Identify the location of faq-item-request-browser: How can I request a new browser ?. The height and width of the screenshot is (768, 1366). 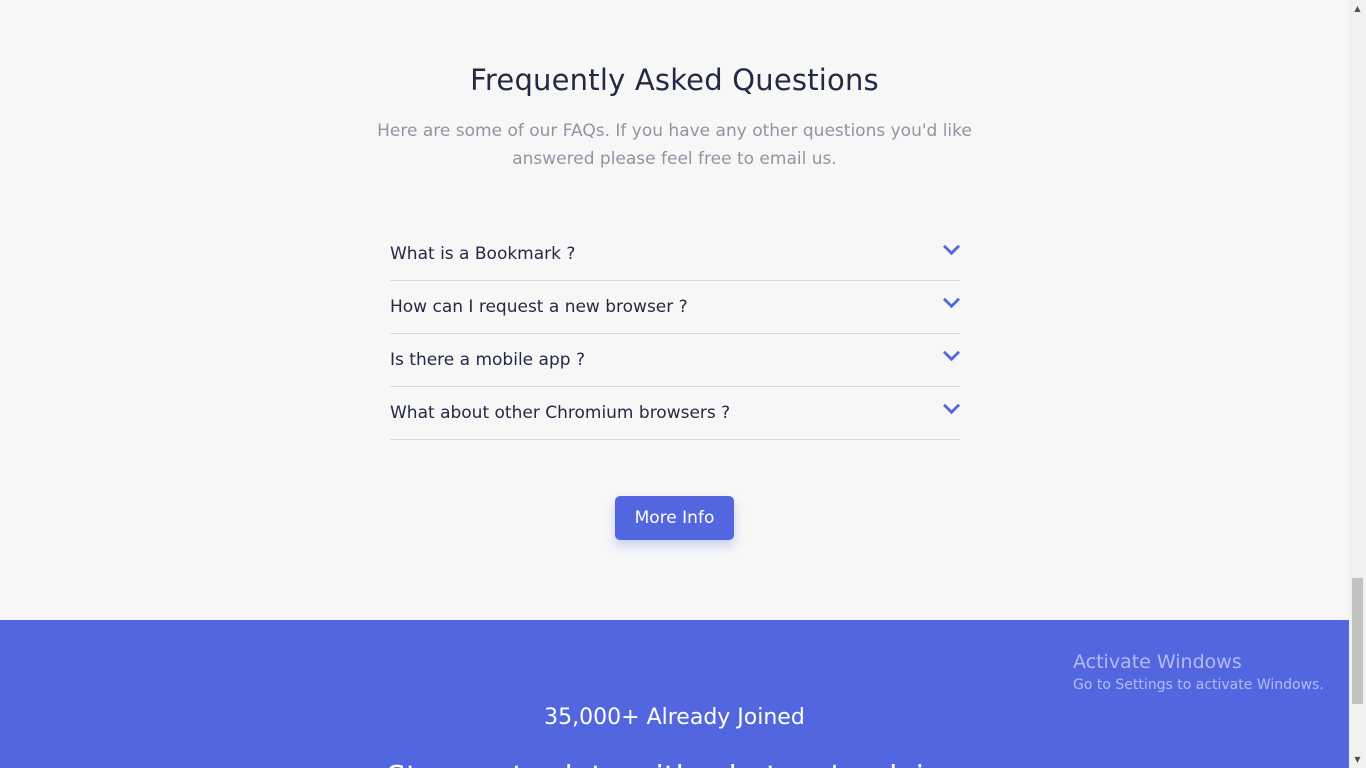
(675, 307).